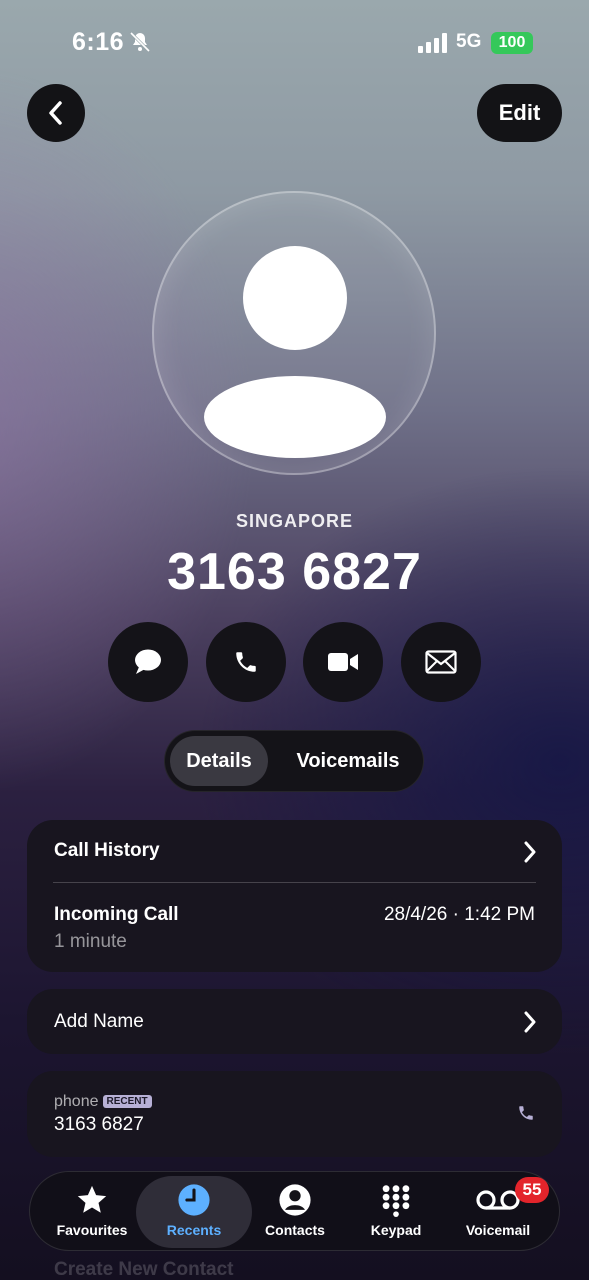 Image resolution: width=589 pixels, height=1280 pixels. I want to click on tab-favourites: Favourites, so click(92, 1212).